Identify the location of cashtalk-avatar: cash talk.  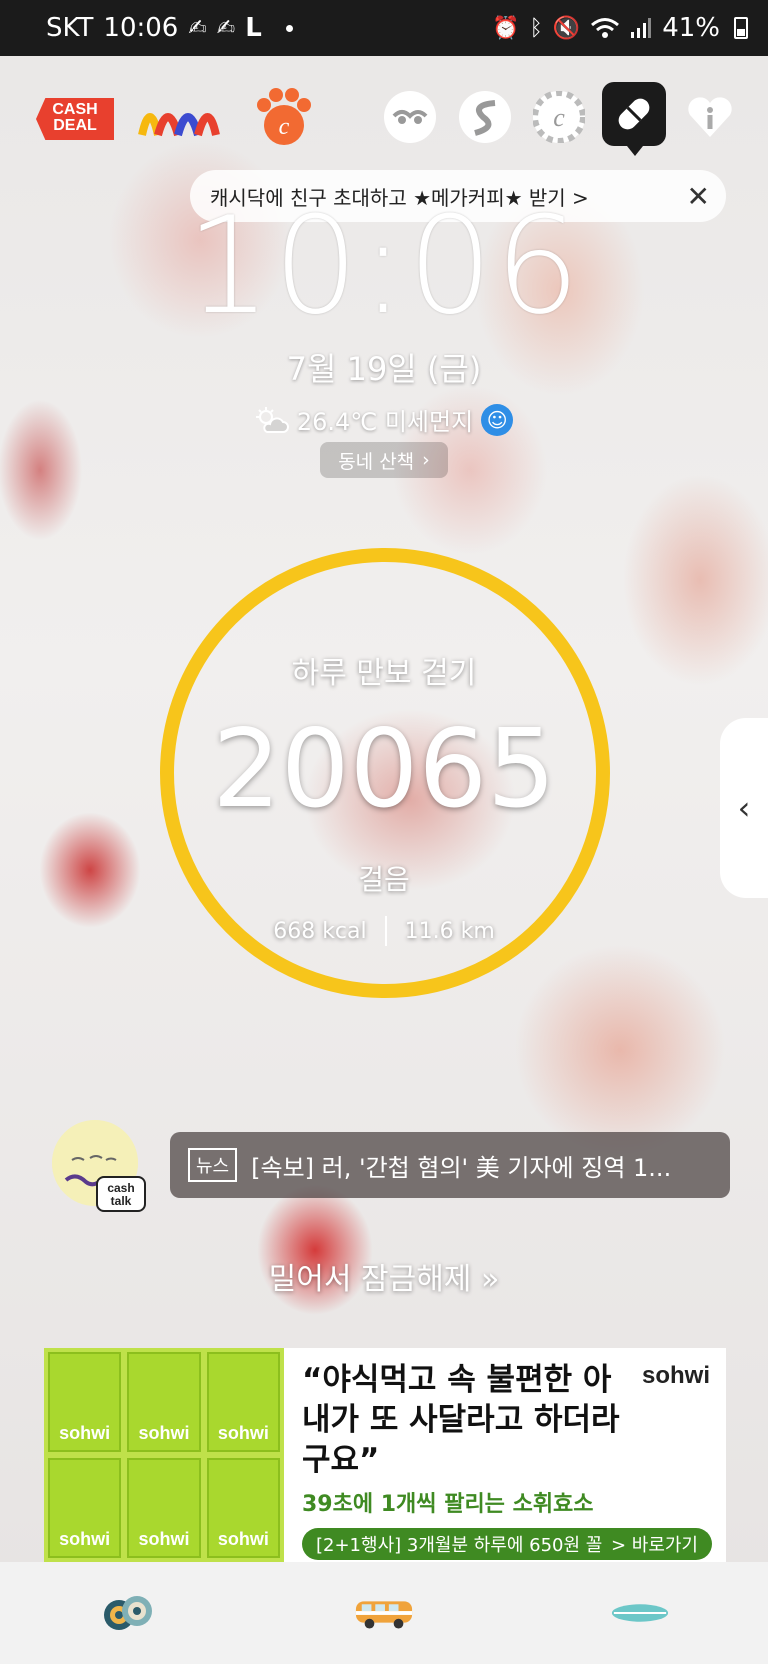
(99, 1166).